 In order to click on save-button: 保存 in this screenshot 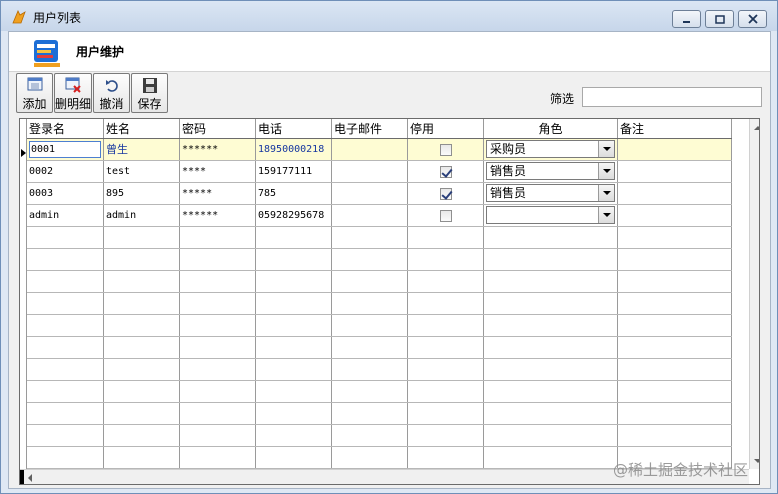, I will do `click(149, 93)`.